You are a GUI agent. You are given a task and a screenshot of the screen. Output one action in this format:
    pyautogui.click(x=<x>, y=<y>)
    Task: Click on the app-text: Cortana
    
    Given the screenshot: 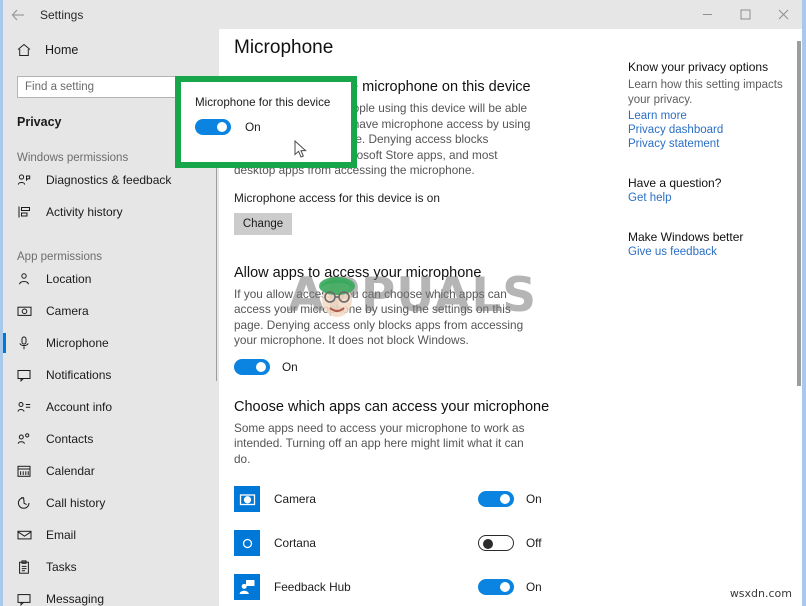 What is the action you would take?
    pyautogui.click(x=295, y=543)
    